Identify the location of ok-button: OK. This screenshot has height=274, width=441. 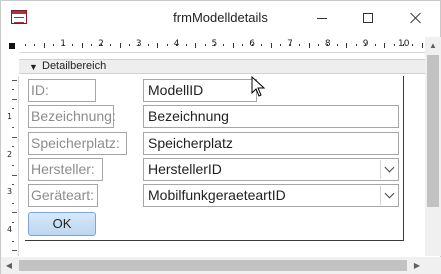
(62, 224).